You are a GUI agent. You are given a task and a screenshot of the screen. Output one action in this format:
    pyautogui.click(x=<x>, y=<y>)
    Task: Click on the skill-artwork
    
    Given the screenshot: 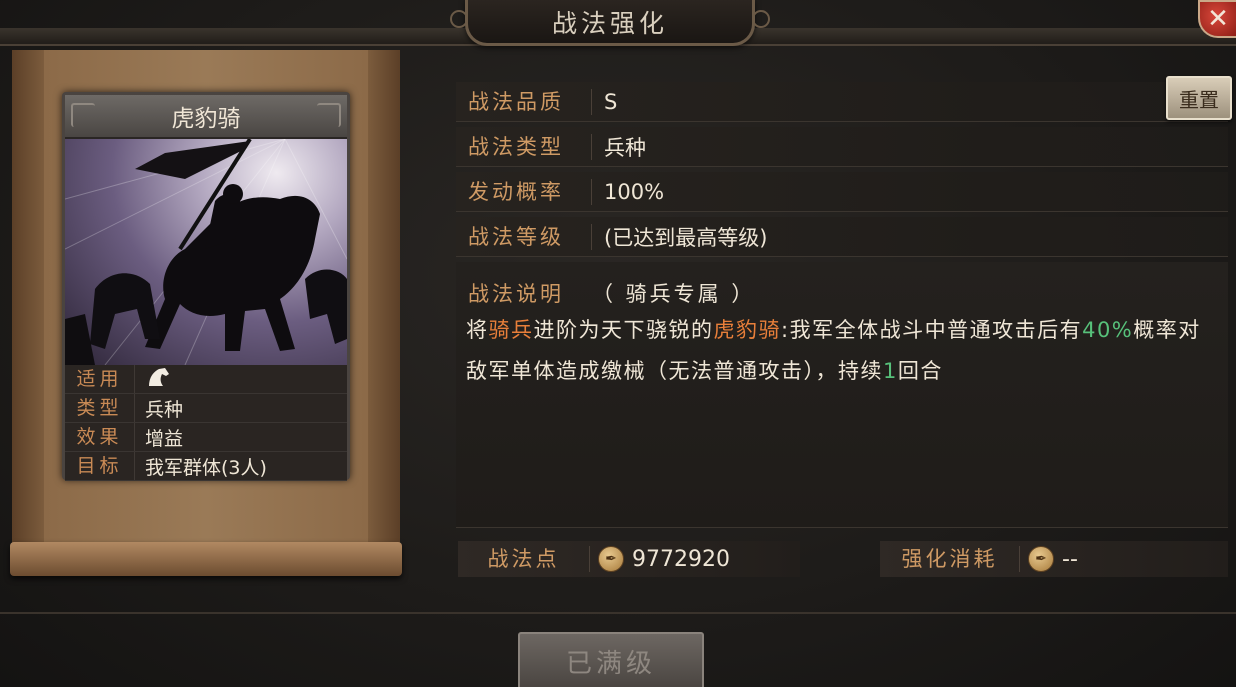 What is the action you would take?
    pyautogui.click(x=206, y=252)
    